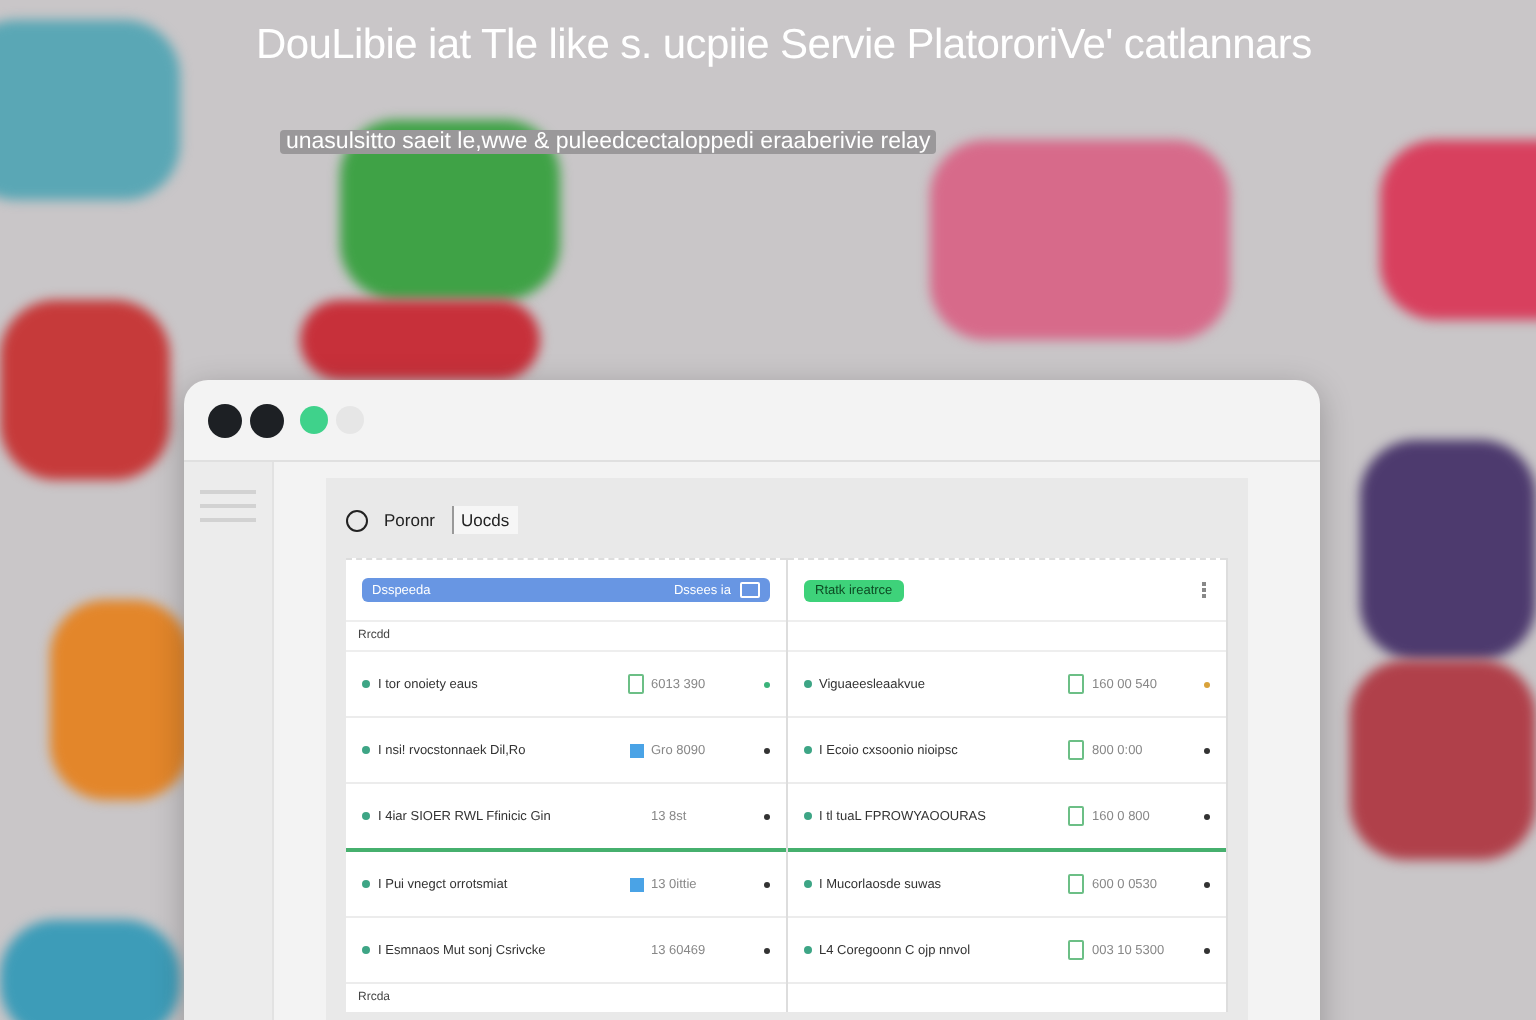 This screenshot has height=1020, width=1536. Describe the element at coordinates (1206, 590) in the screenshot. I see `more-icon` at that location.